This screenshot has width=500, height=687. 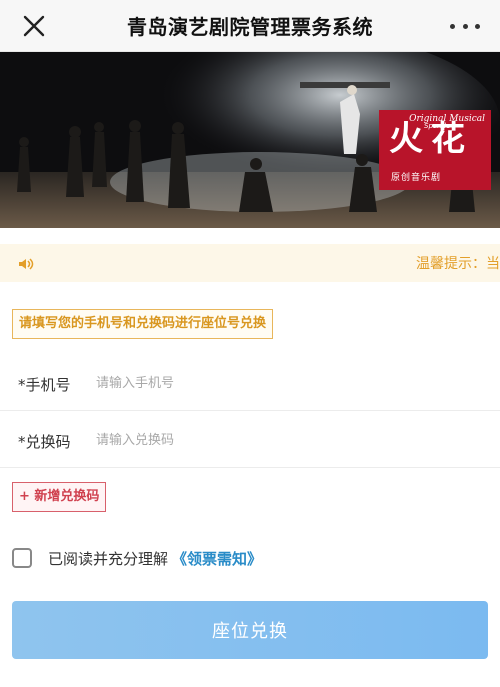 What do you see at coordinates (59, 497) in the screenshot?
I see `add-code-button: + 新增兑换码` at bounding box center [59, 497].